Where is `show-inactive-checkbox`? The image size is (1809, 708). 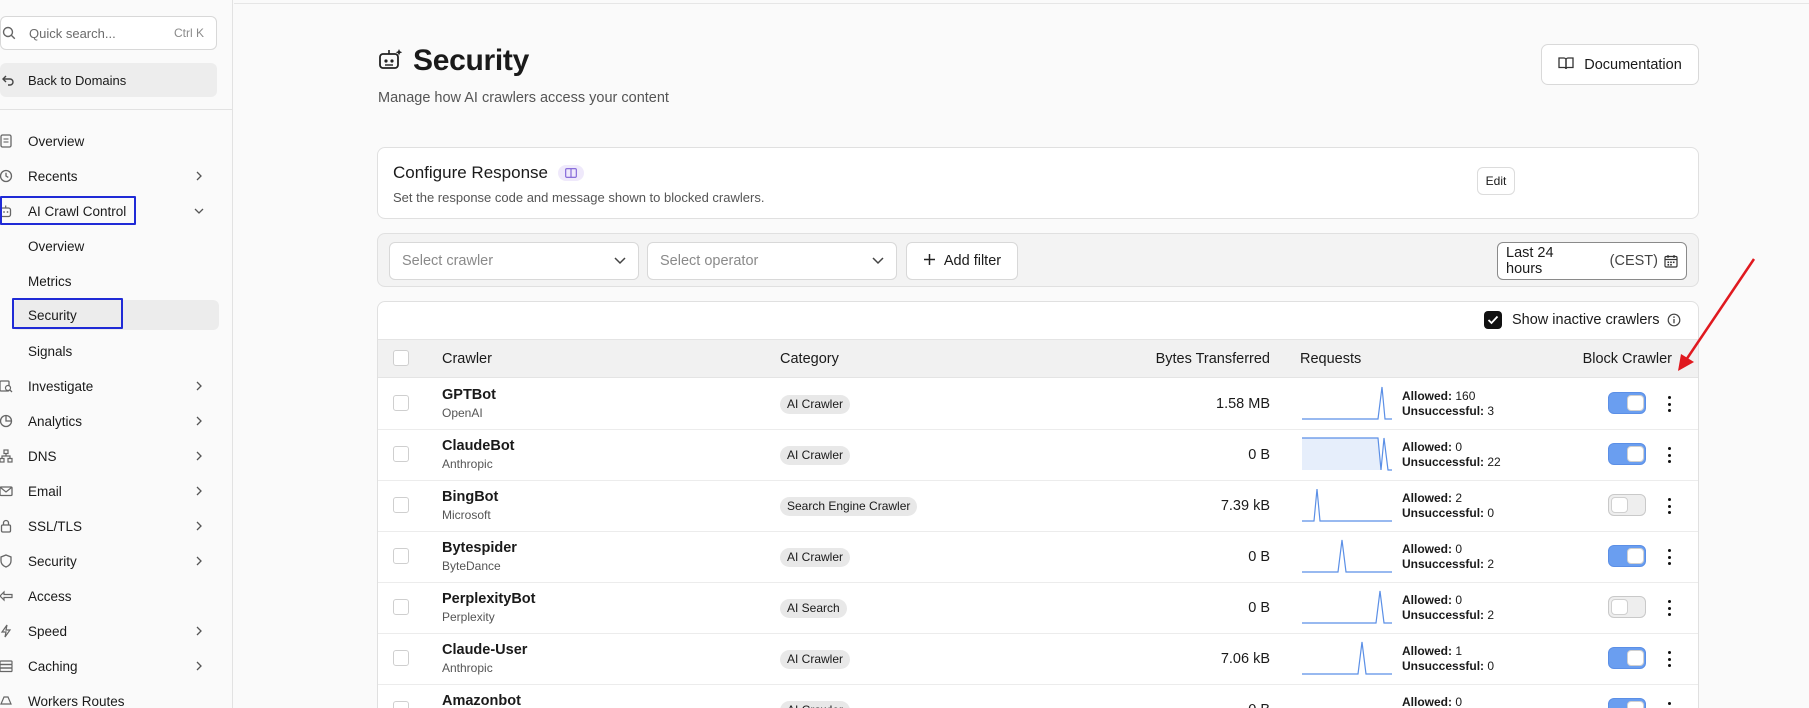
show-inactive-checkbox is located at coordinates (1493, 320).